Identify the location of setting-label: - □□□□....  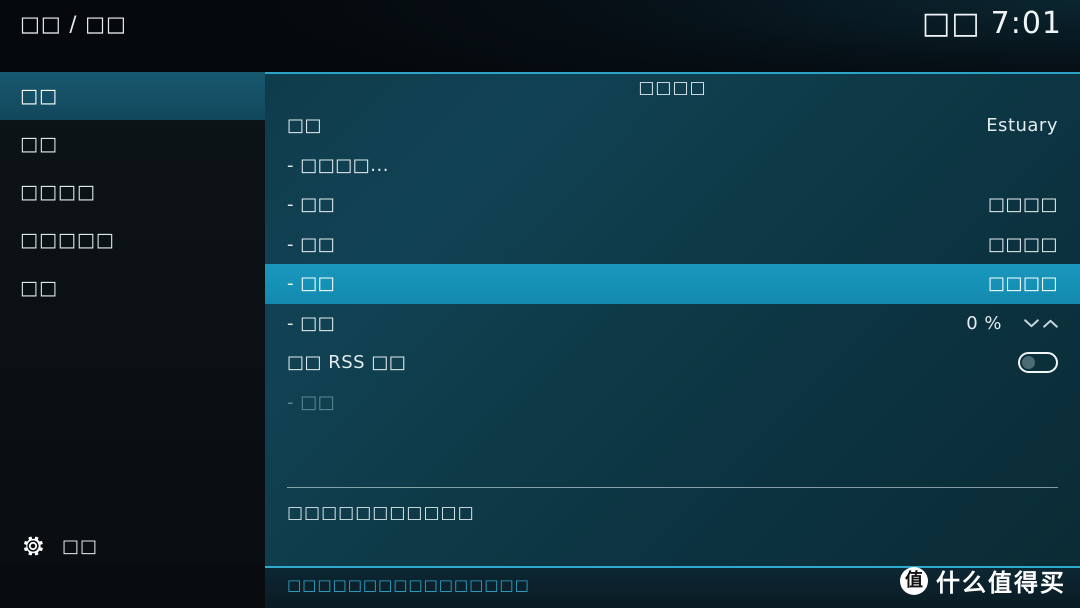
(338, 165).